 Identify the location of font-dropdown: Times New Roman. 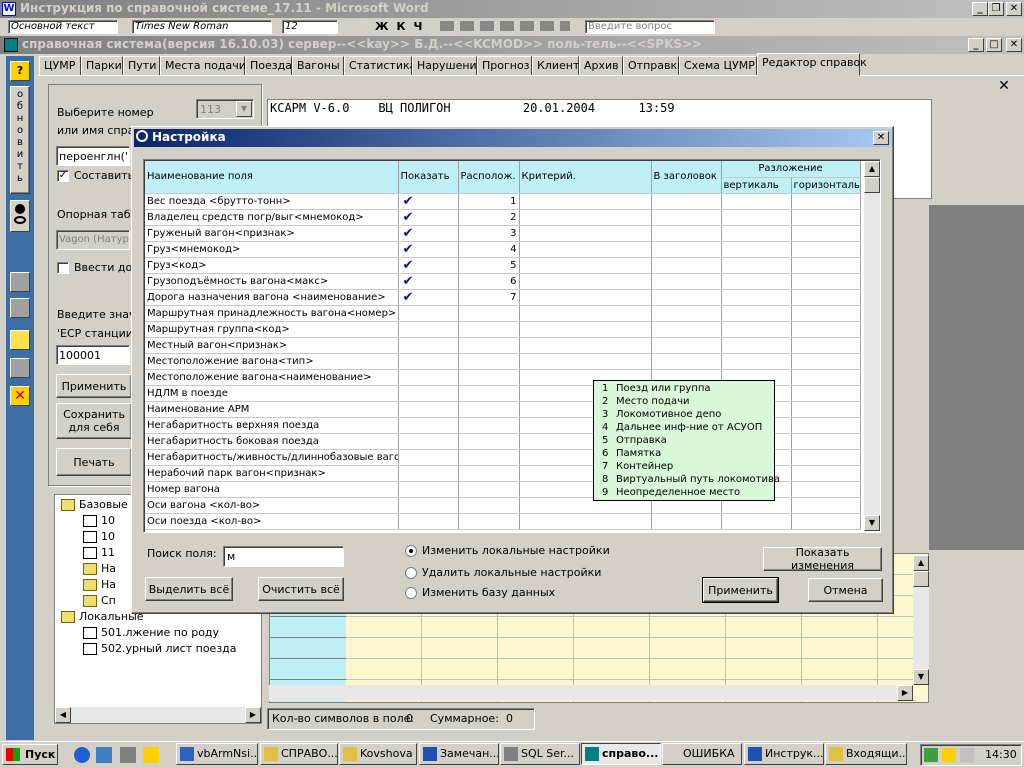
(202, 27).